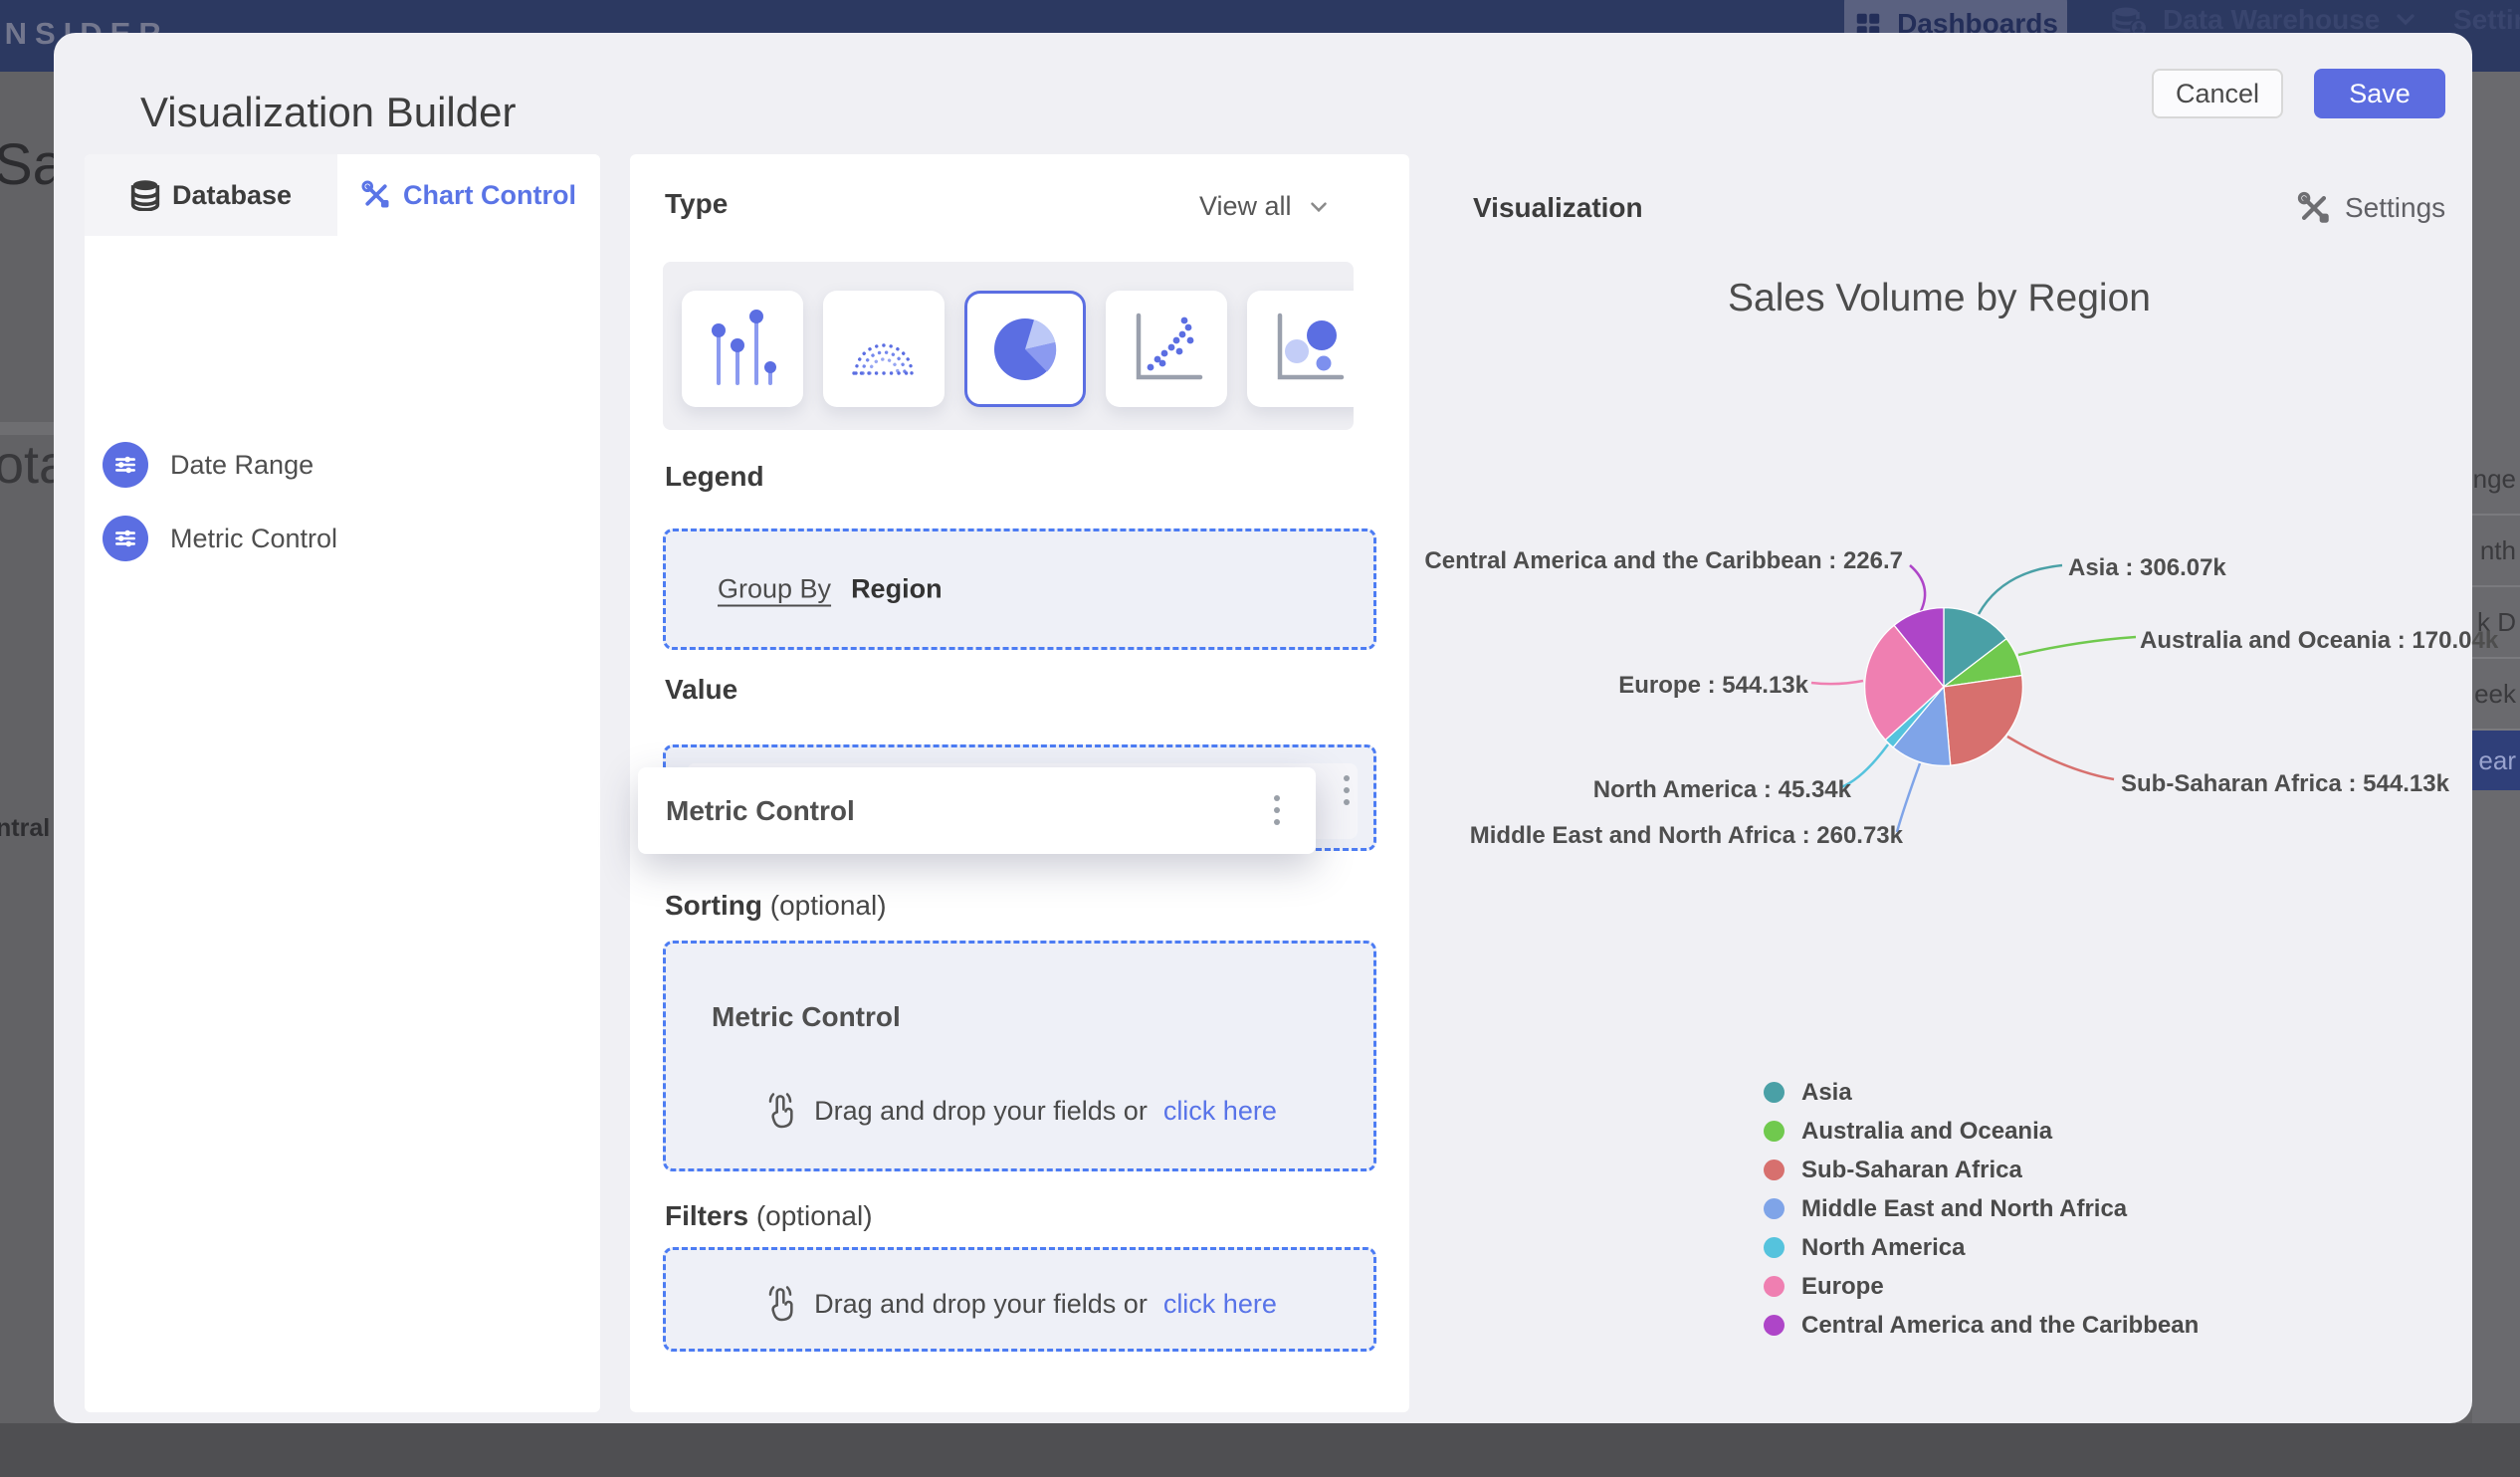 This screenshot has height=1477, width=2520. I want to click on dropdown-option: nth, so click(2496, 551).